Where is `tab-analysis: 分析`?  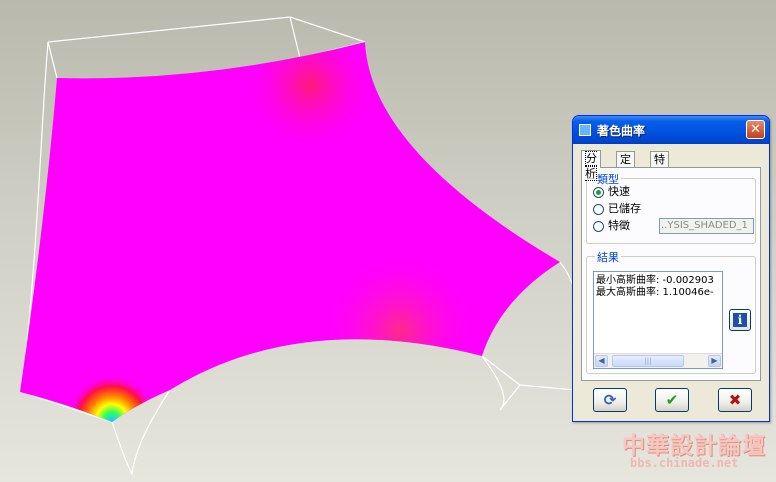 tab-analysis: 分析 is located at coordinates (591, 165).